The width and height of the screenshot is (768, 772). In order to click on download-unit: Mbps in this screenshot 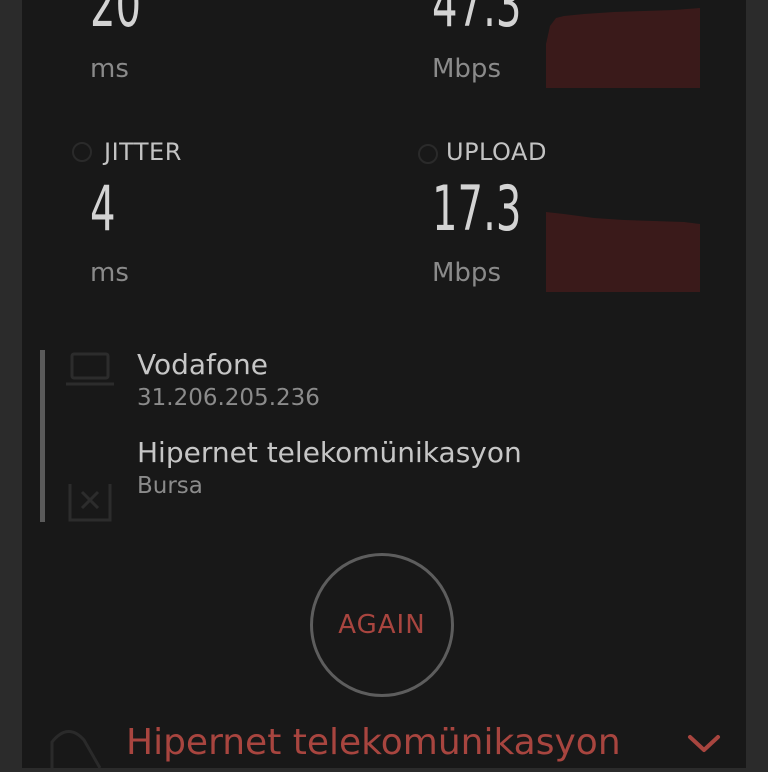, I will do `click(466, 69)`.